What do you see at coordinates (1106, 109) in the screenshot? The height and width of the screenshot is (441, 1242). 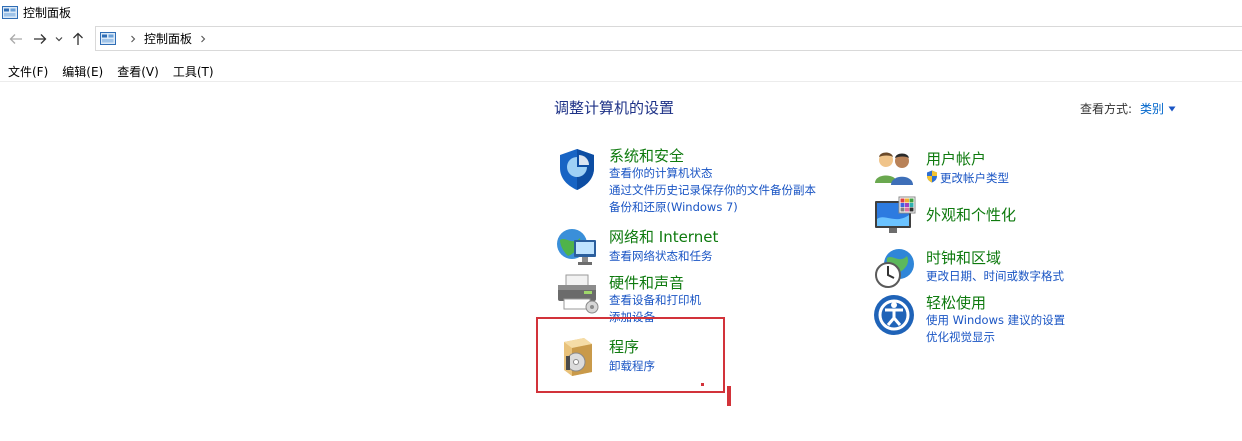 I see `view-by-label: 查看方式:` at bounding box center [1106, 109].